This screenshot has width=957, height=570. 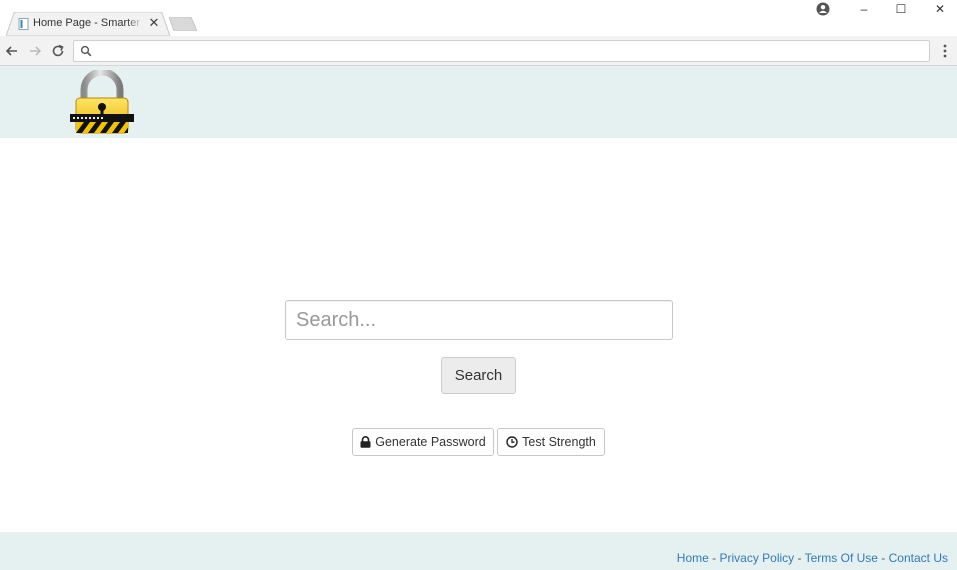 What do you see at coordinates (430, 442) in the screenshot?
I see `generate-password-label: Generate Password` at bounding box center [430, 442].